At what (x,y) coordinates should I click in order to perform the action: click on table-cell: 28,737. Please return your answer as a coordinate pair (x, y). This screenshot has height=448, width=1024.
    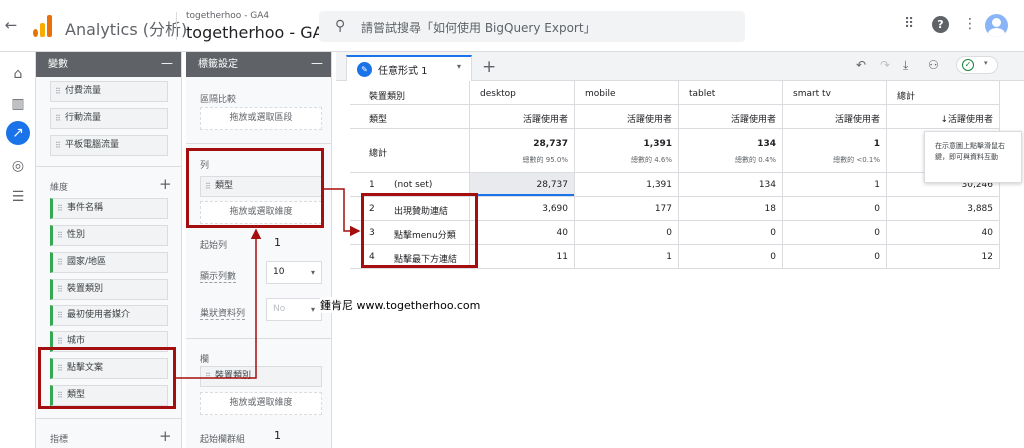
    Looking at the image, I should click on (519, 185).